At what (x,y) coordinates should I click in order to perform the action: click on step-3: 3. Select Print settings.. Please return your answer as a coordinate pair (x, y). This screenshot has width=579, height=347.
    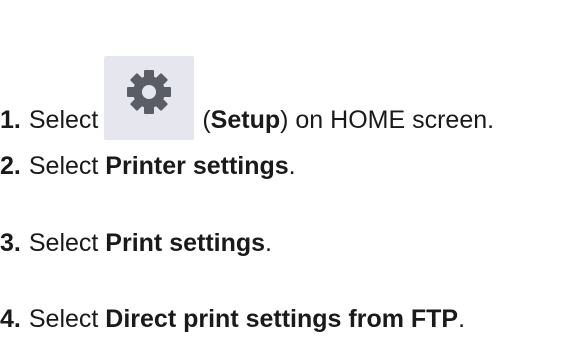
    Looking at the image, I should click on (136, 243).